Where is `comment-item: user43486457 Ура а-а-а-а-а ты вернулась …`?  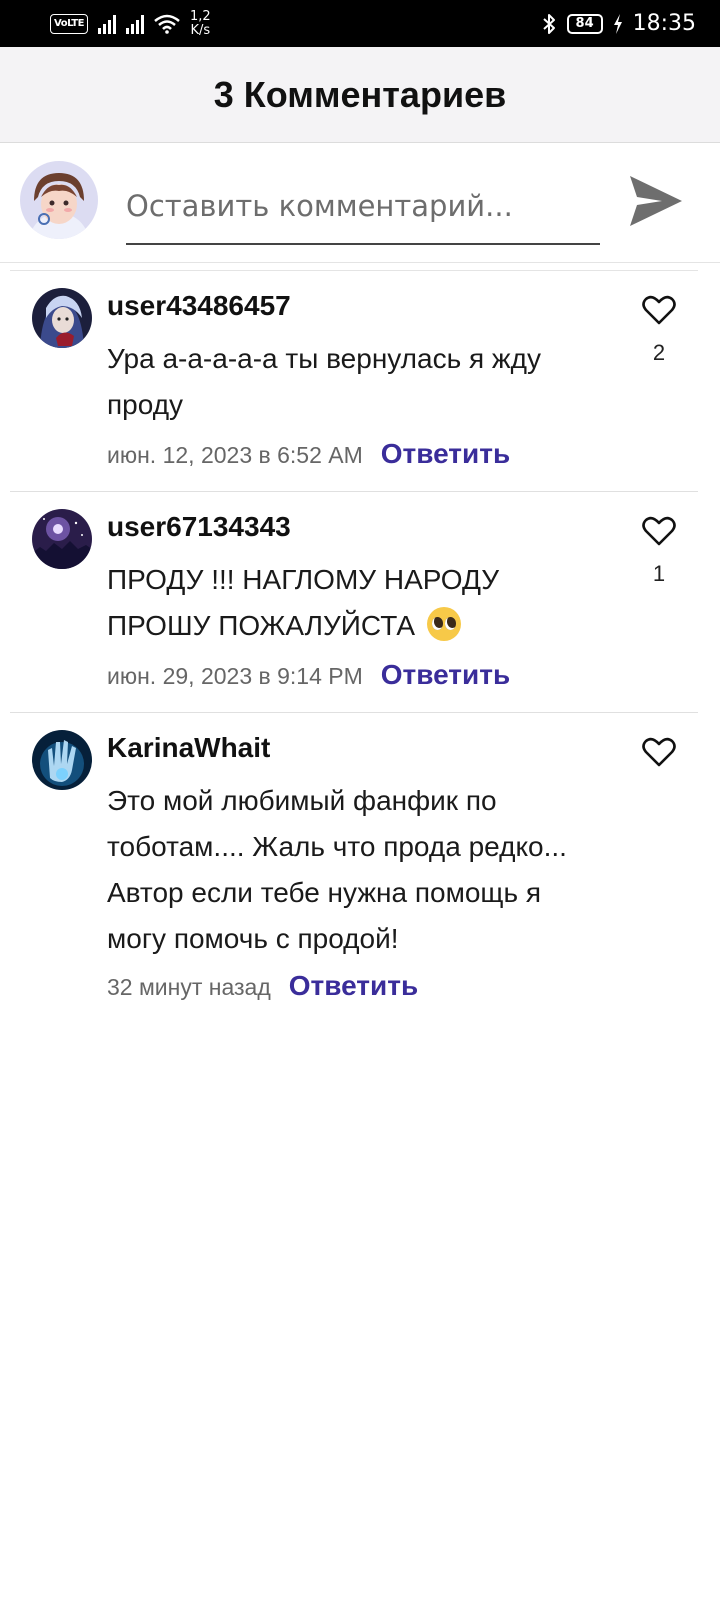
comment-item: user43486457 Ура а-а-а-а-а ты вернулась … is located at coordinates (360, 382).